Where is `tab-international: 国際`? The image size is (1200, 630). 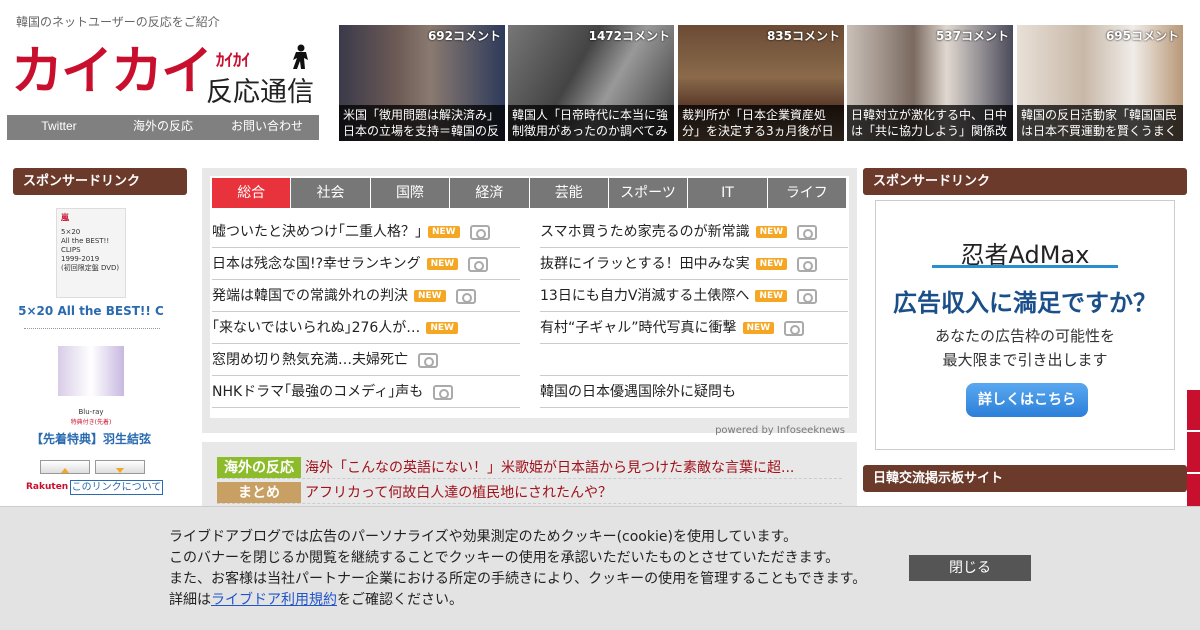
tab-international: 国際 is located at coordinates (410, 193).